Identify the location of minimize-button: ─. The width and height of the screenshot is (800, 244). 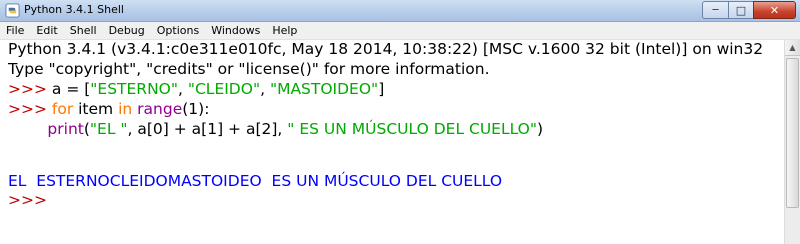
(715, 10).